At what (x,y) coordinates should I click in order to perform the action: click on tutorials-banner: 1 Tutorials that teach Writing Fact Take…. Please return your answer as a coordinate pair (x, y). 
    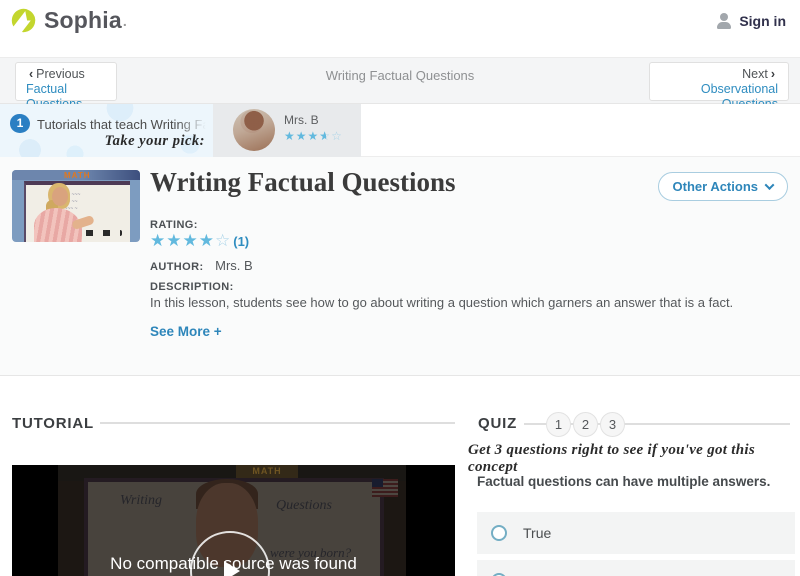
    Looking at the image, I should click on (400, 130).